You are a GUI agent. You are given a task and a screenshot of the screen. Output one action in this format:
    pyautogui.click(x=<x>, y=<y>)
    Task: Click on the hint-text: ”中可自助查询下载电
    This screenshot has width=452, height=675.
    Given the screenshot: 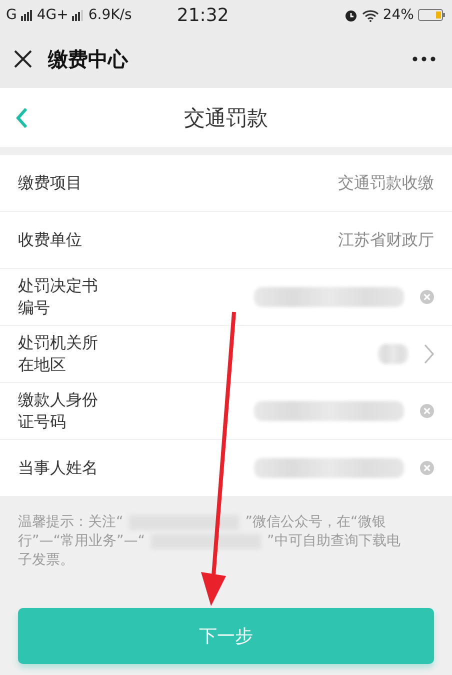 What is the action you would take?
    pyautogui.click(x=333, y=541)
    